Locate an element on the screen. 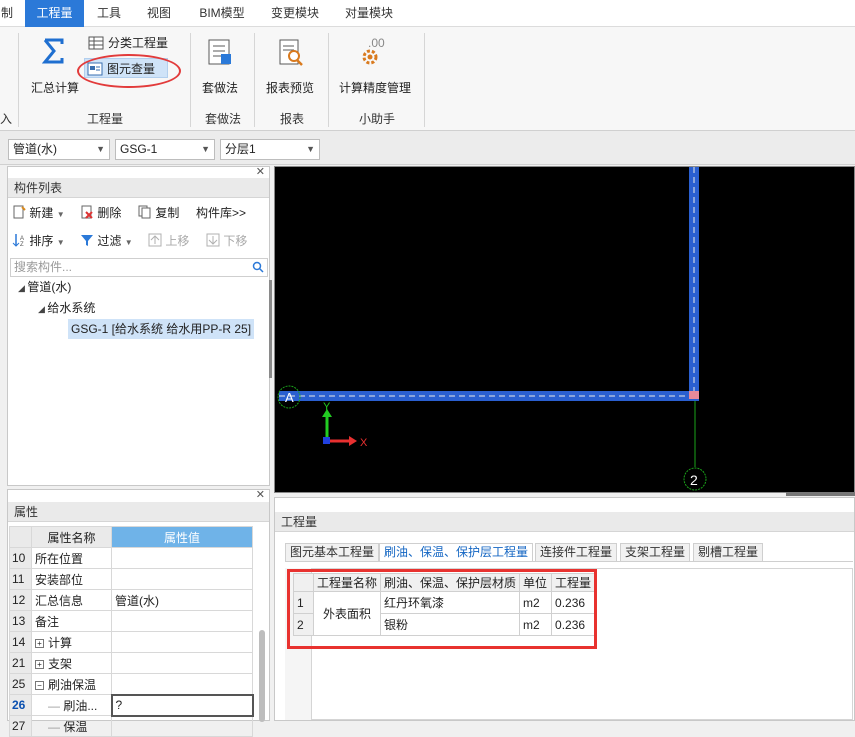 The height and width of the screenshot is (737, 855). component-select-value: GSG-1 is located at coordinates (139, 149).